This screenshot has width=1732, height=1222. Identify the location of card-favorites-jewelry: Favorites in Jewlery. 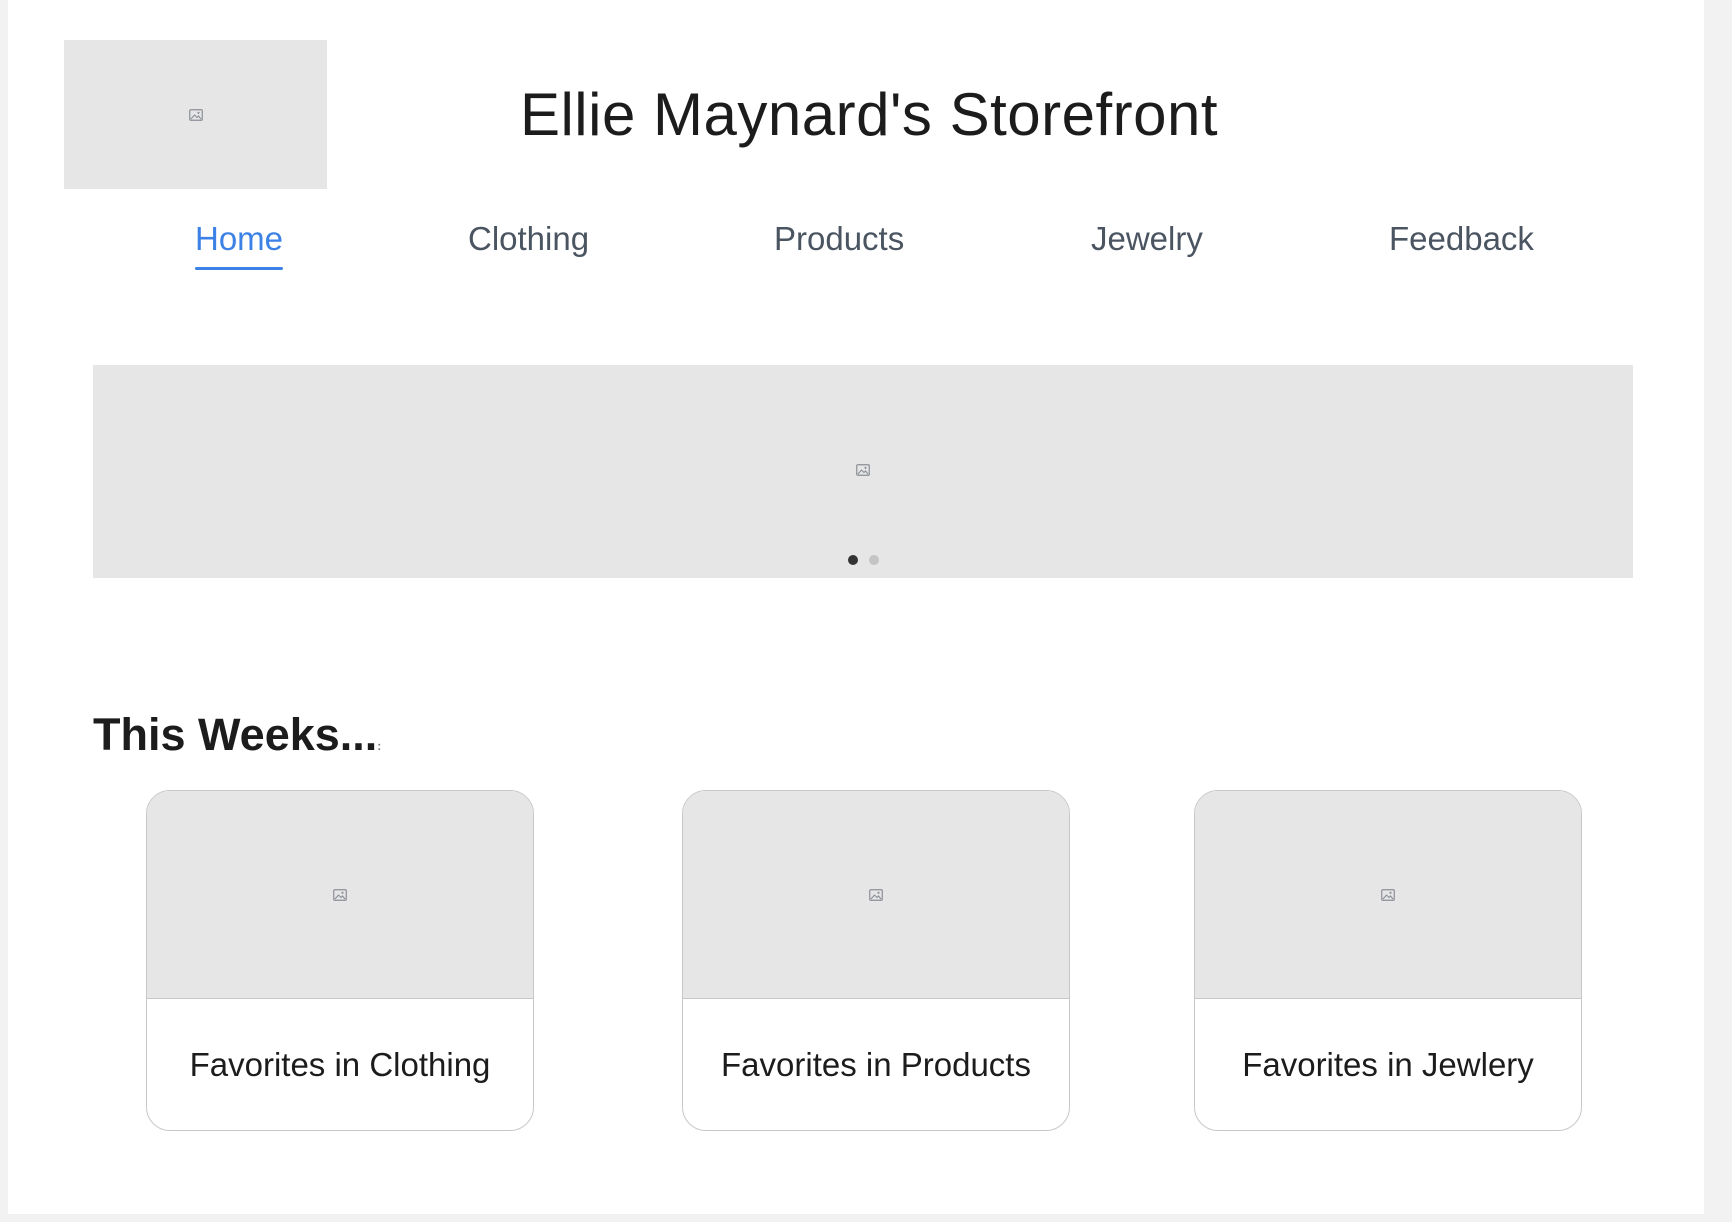
(1388, 960).